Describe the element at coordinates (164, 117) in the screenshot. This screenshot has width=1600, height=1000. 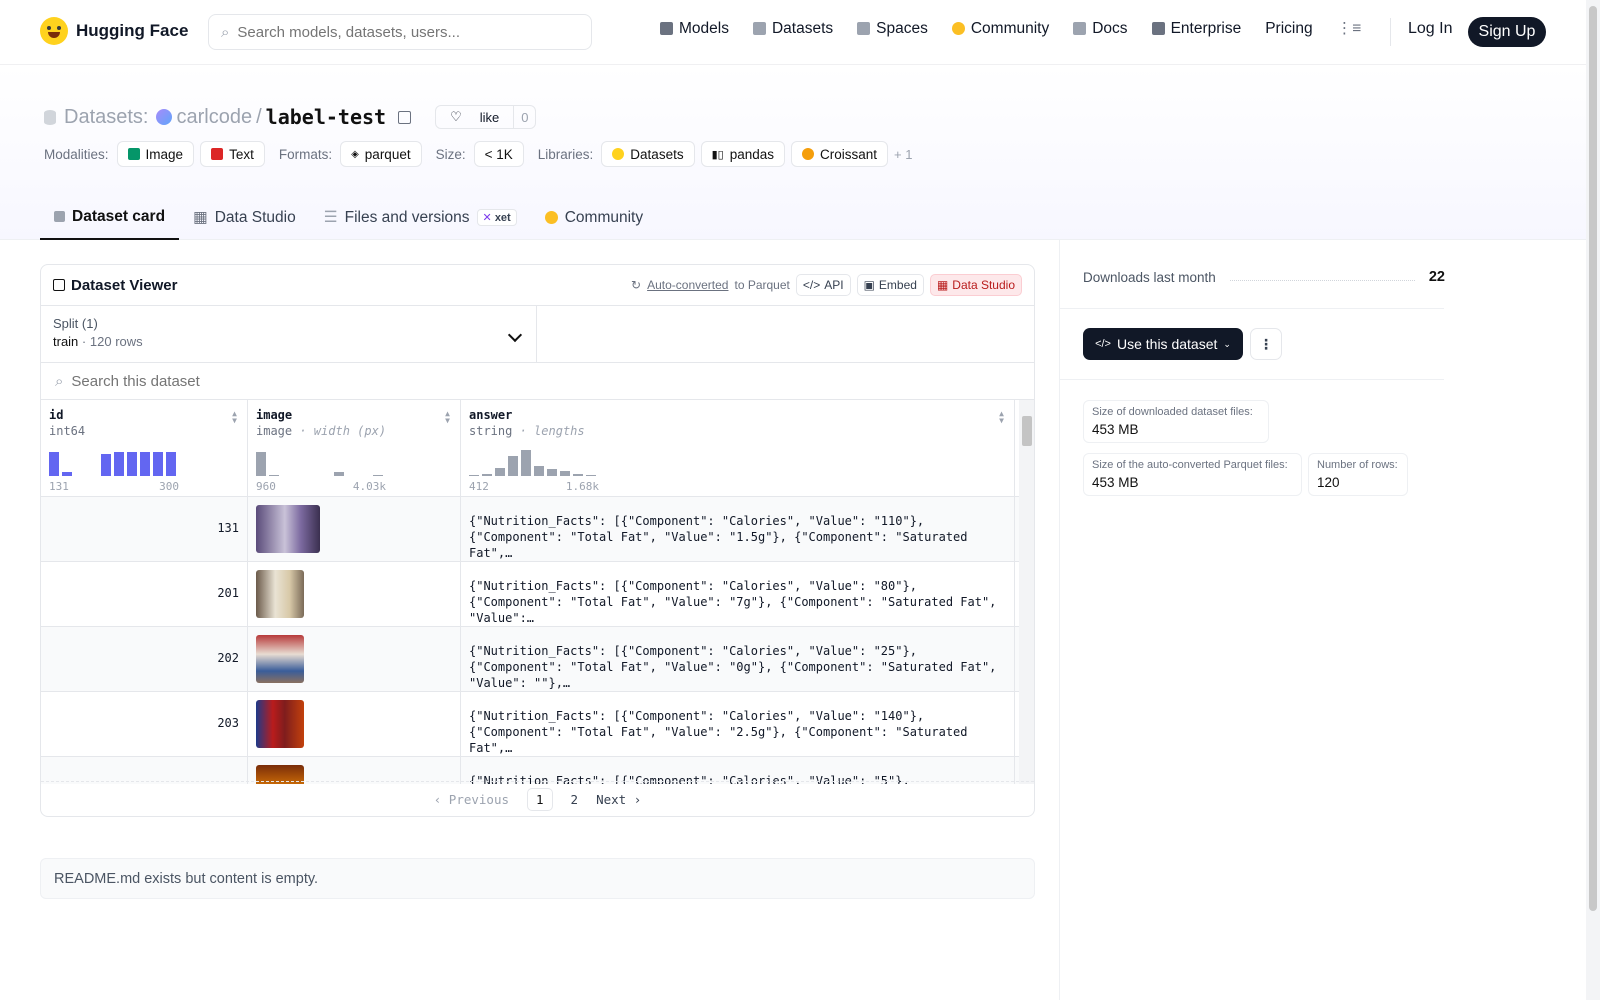
I see `owner-avatar` at that location.